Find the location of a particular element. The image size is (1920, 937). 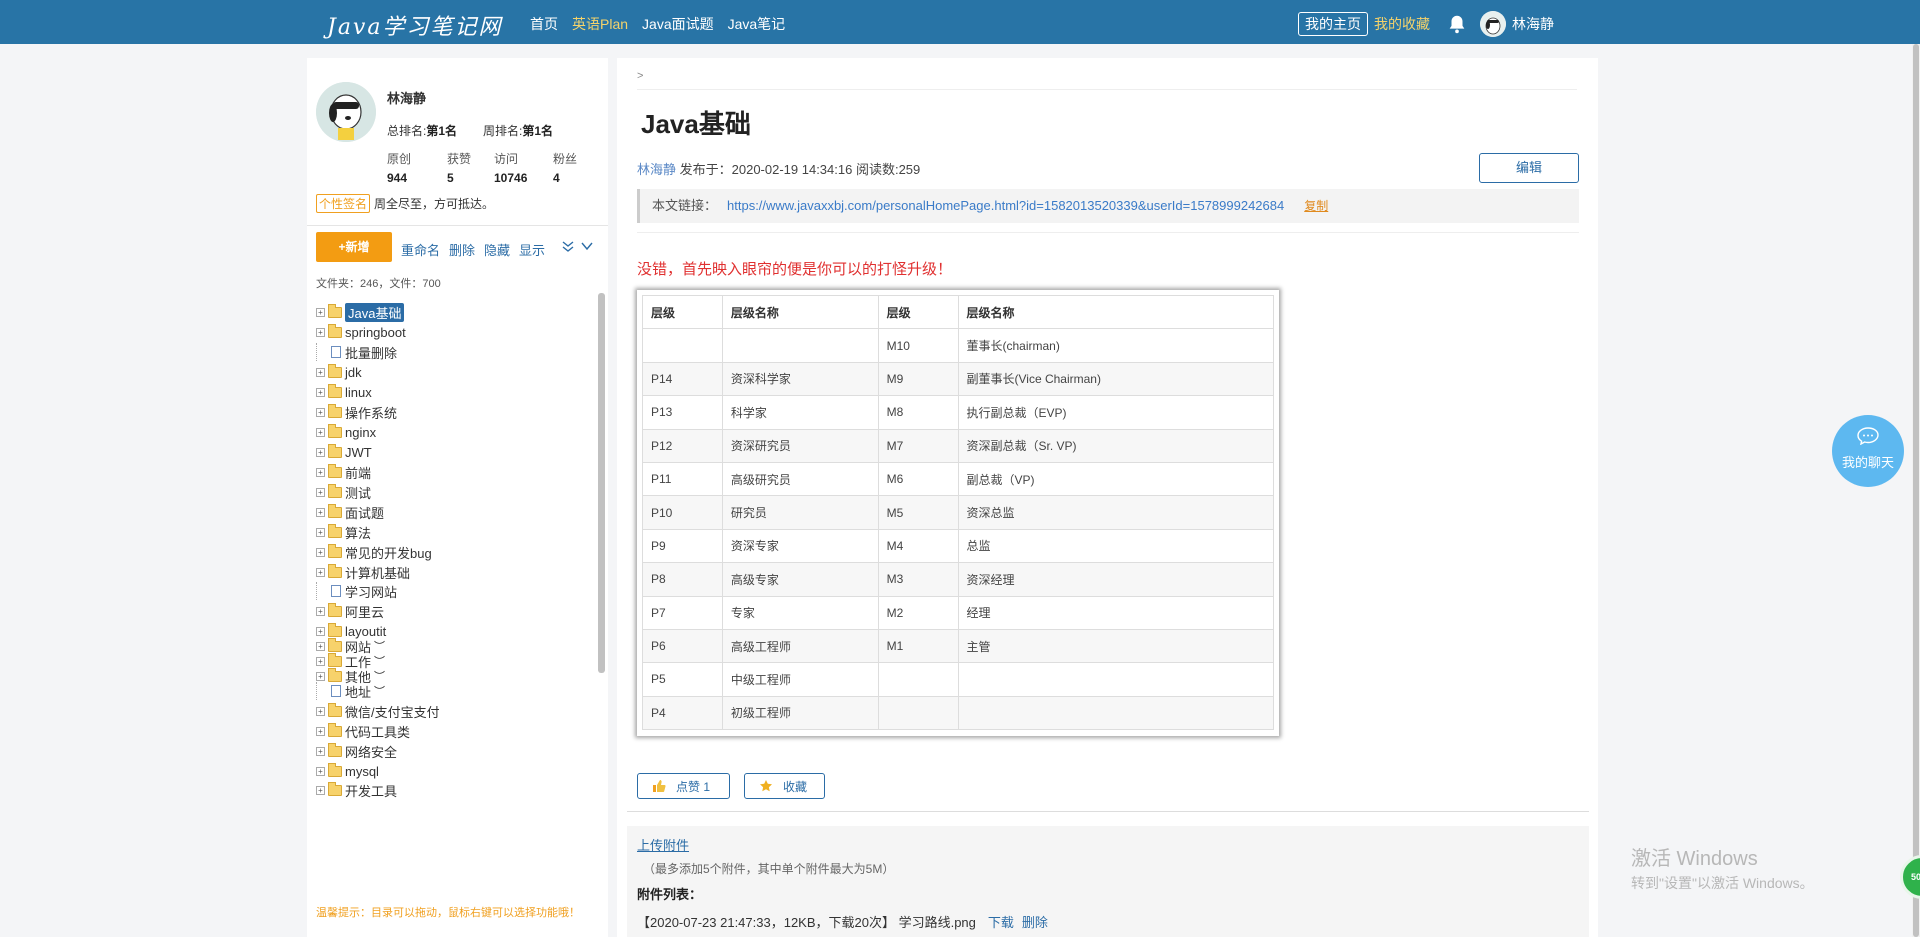

edit-button: 编辑 is located at coordinates (1529, 168).